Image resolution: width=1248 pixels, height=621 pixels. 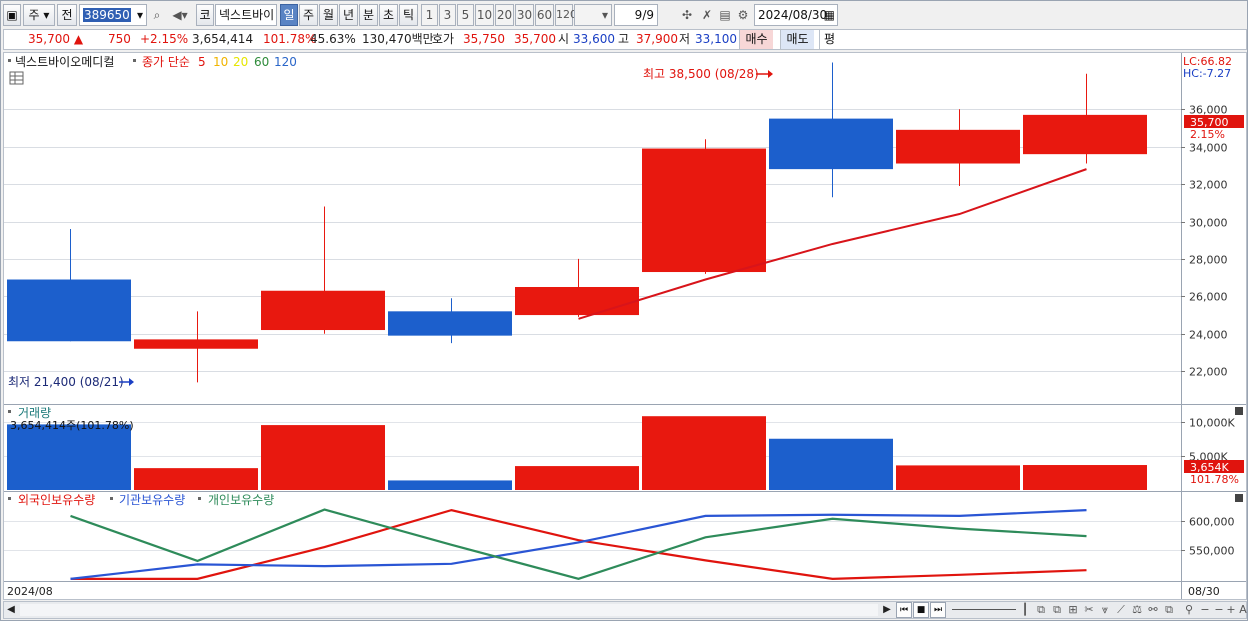 What do you see at coordinates (30, 591) in the screenshot?
I see `footer-left-date: 2024/08` at bounding box center [30, 591].